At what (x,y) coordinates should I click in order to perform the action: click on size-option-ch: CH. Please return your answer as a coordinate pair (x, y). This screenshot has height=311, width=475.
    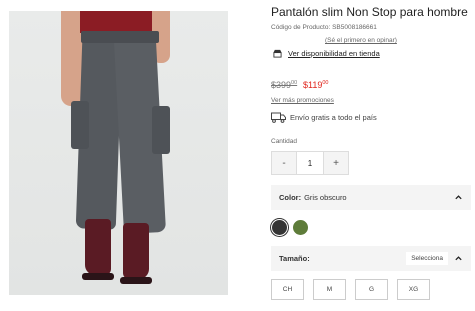
    Looking at the image, I should click on (287, 289).